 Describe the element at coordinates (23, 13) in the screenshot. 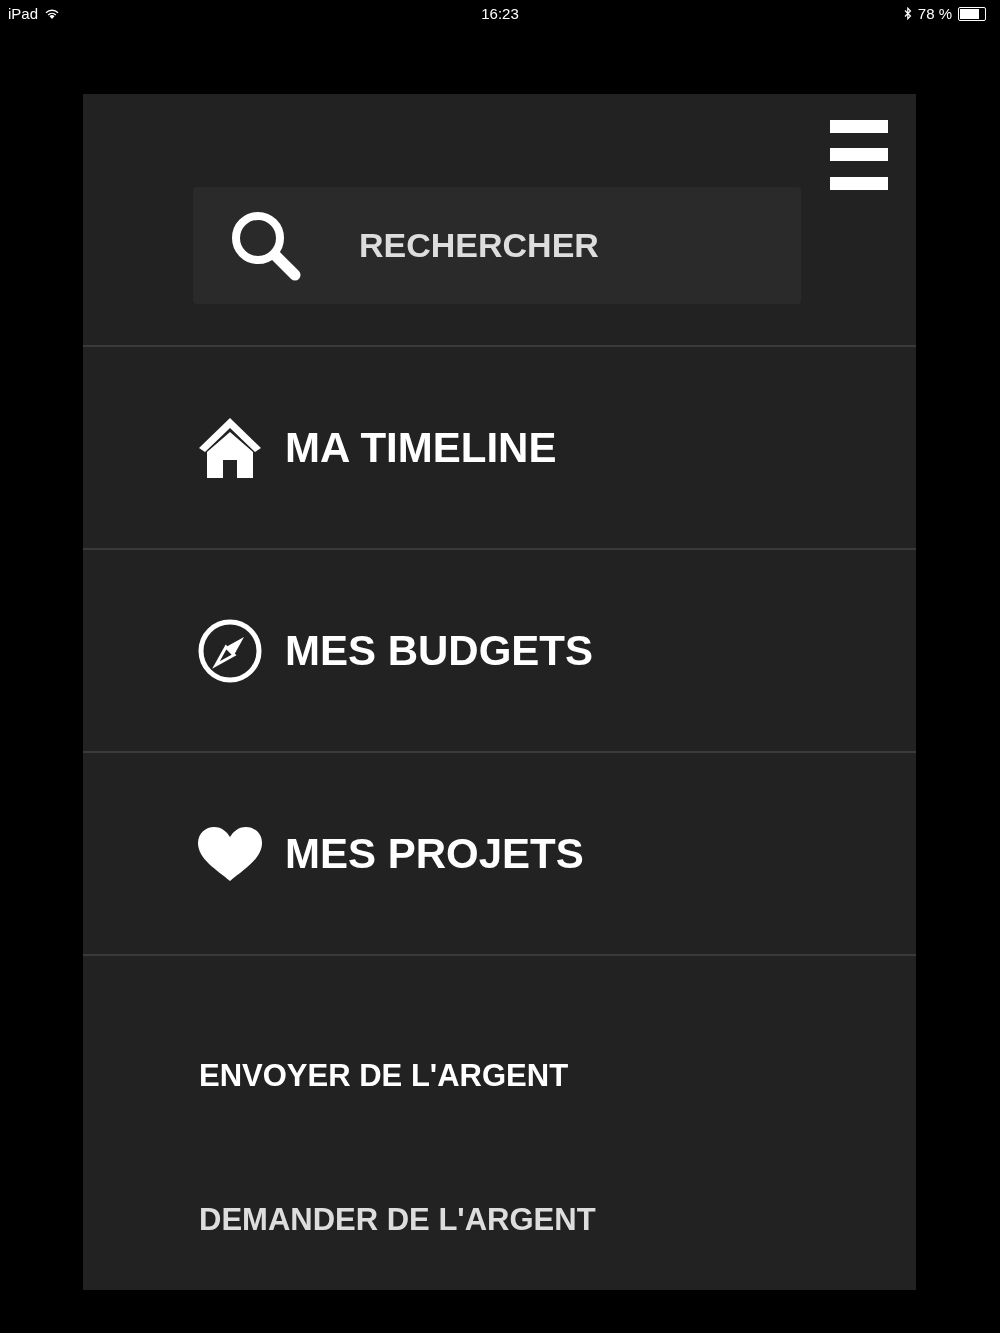

I see `device-name: iPad` at that location.